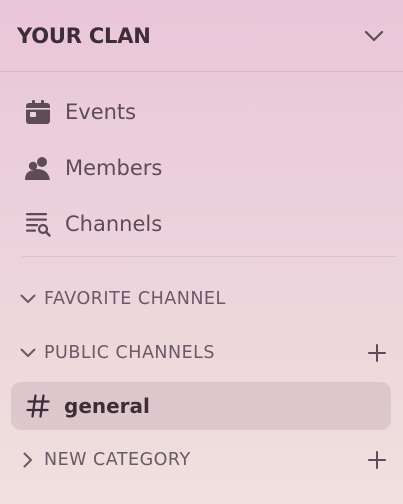 The width and height of the screenshot is (403, 504). I want to click on nav-item-channels: Channels, so click(204, 224).